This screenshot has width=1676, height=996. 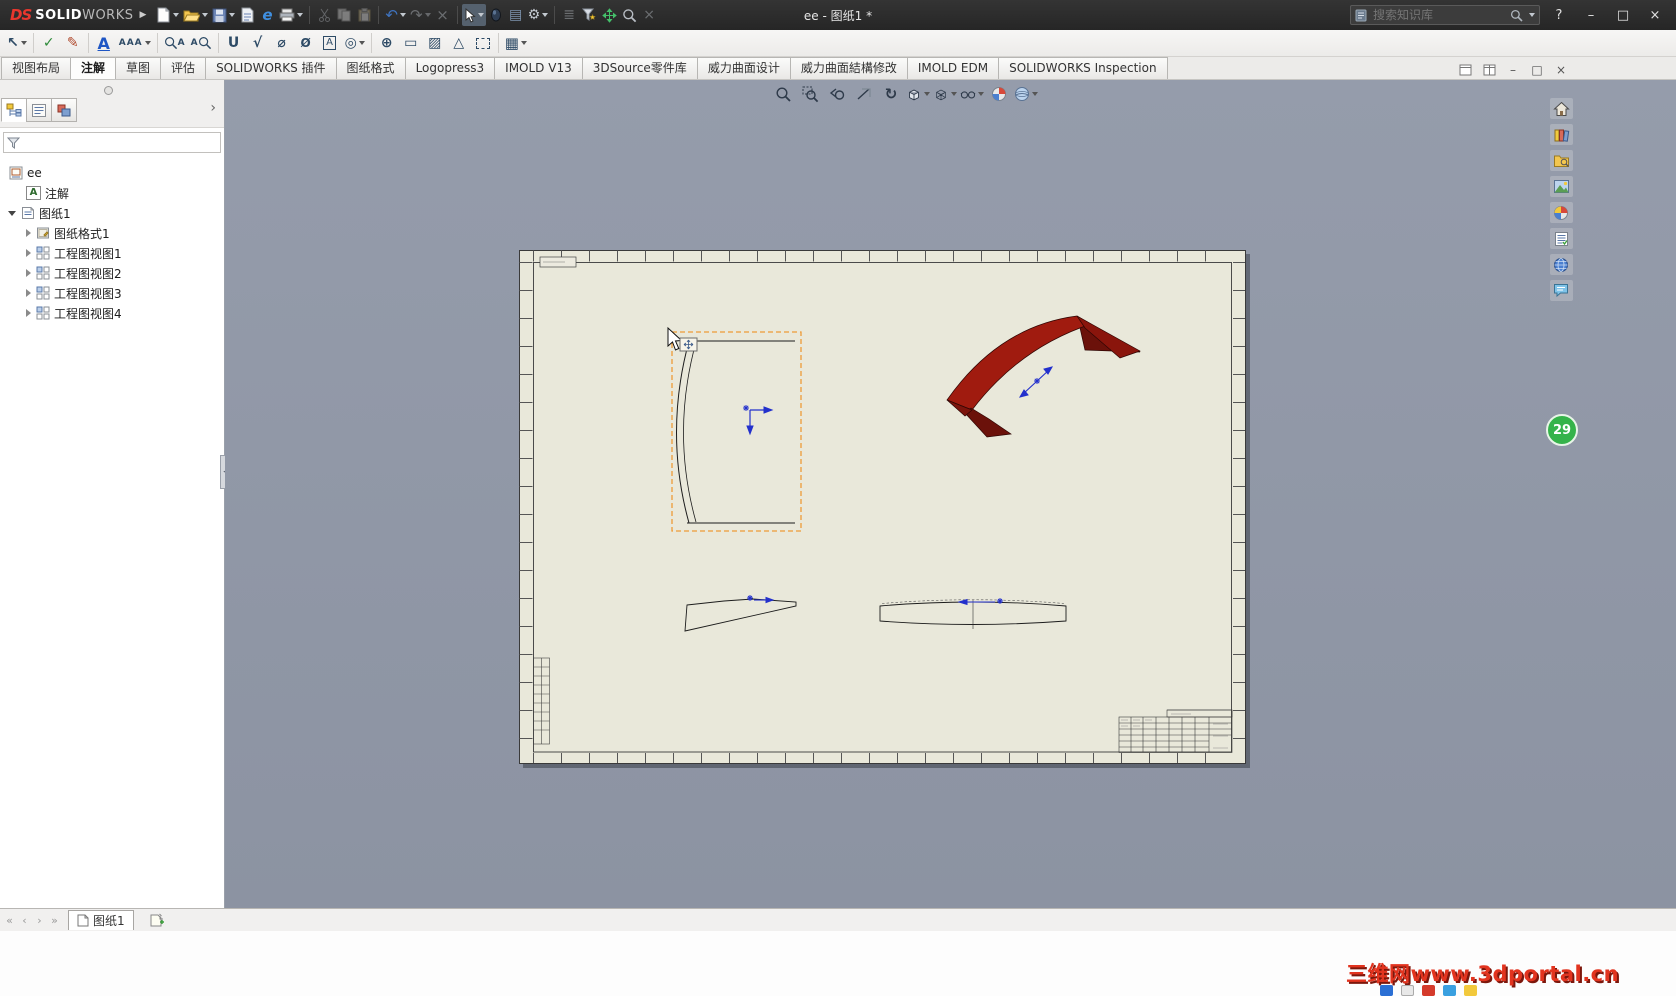 I want to click on leader-icon: ↖, so click(x=17, y=43).